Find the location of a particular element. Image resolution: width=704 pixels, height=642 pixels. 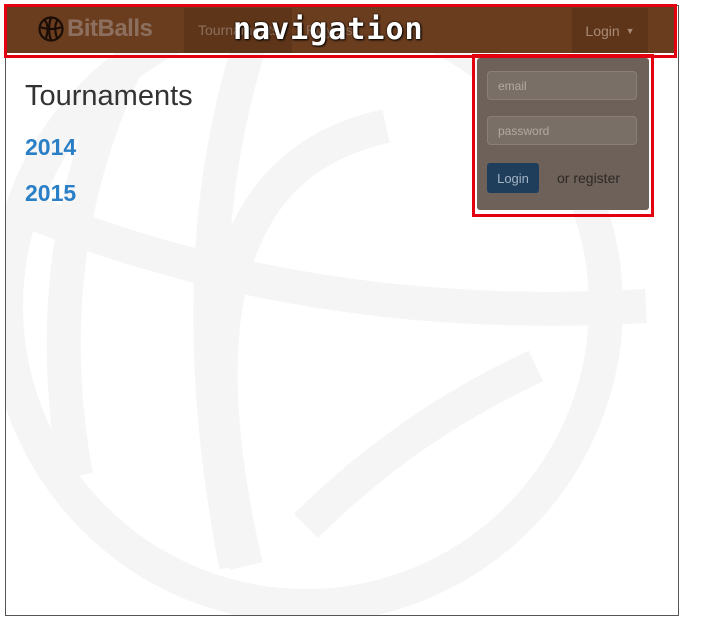

navigation-annotation-label: navigation is located at coordinates (328, 29).